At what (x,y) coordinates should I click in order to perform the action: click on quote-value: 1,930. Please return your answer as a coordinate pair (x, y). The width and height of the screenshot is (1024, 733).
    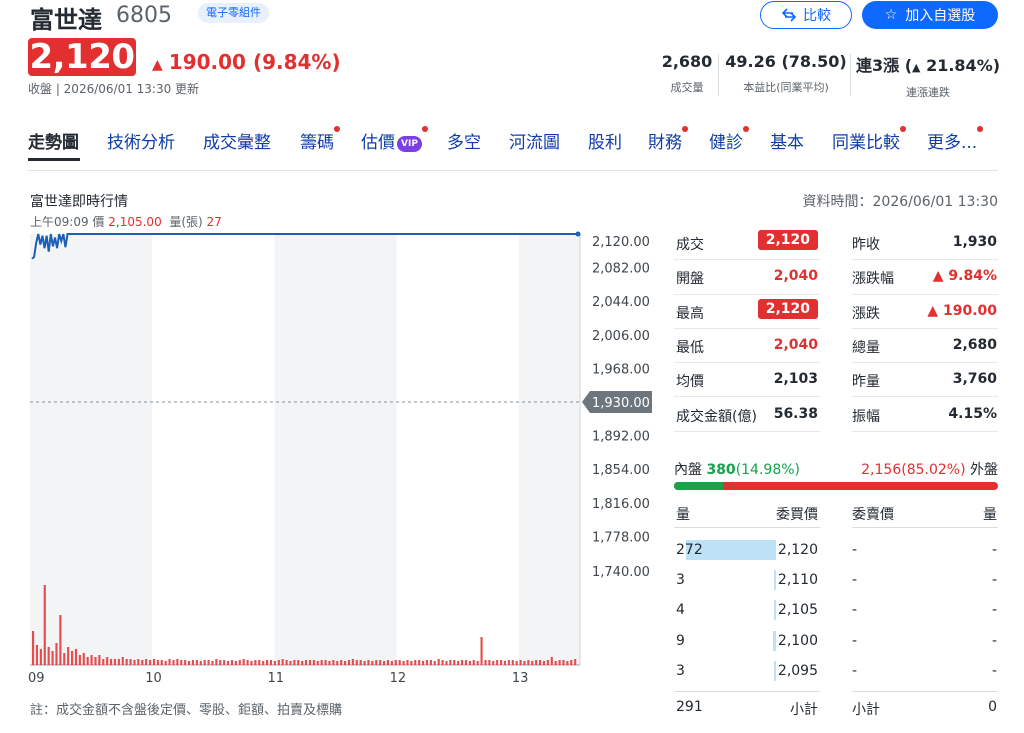
    Looking at the image, I should click on (974, 242).